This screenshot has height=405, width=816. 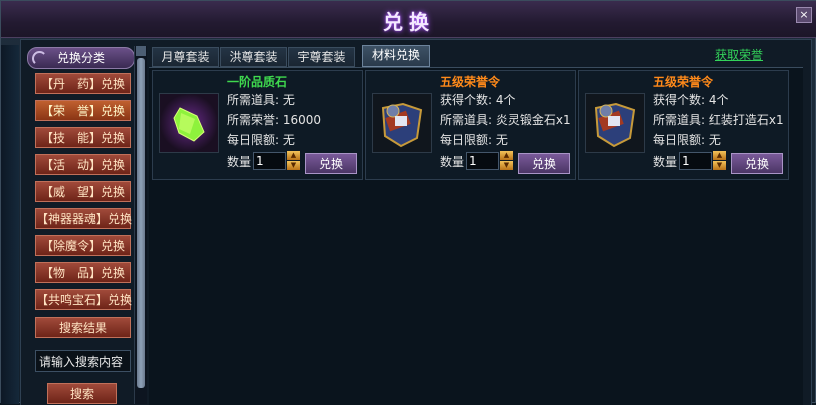 I want to click on scroll-thumb, so click(x=141, y=223).